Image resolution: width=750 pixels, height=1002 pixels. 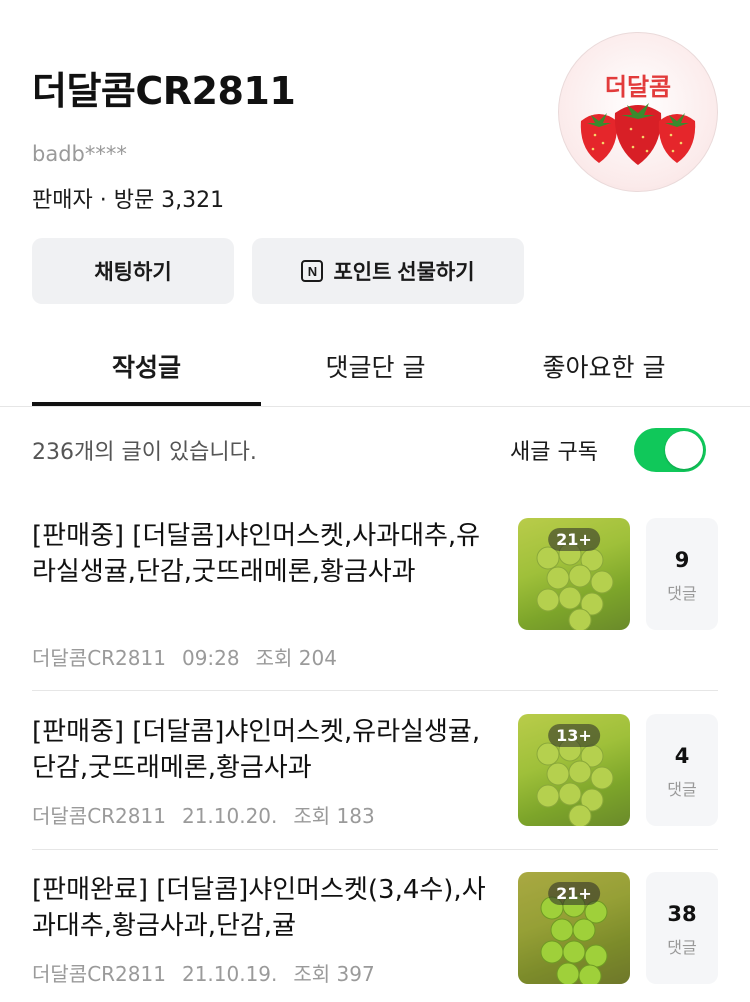 What do you see at coordinates (128, 200) in the screenshot?
I see `profile-meta: 판매자 · 방문 3,321` at bounding box center [128, 200].